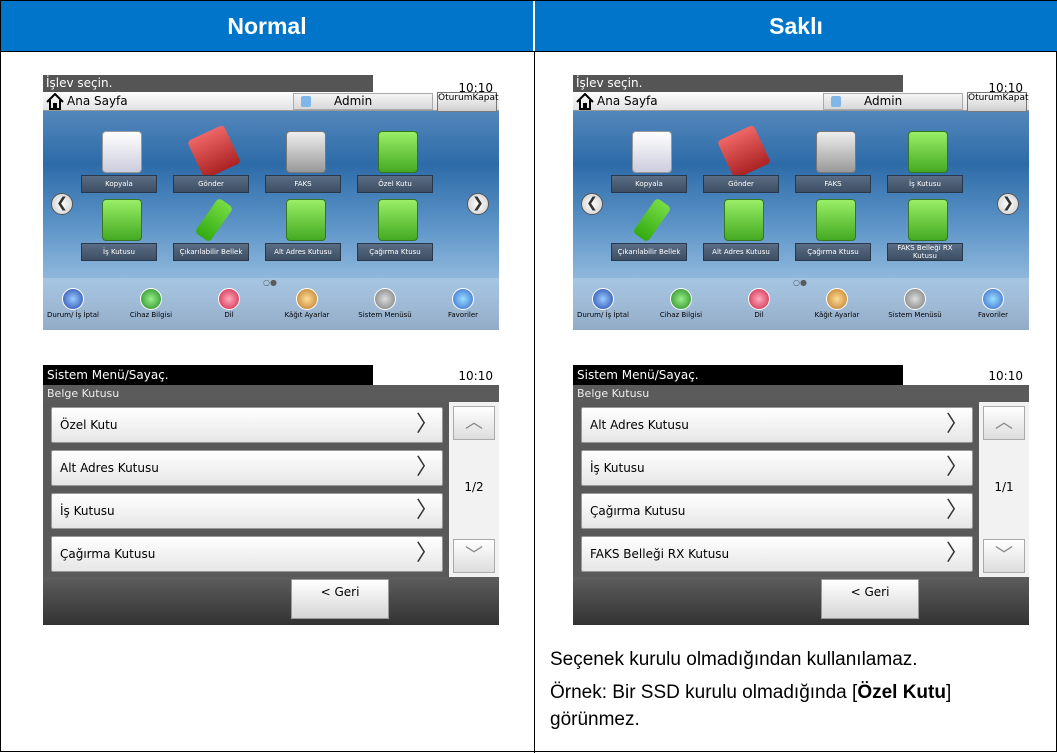 The height and width of the screenshot is (753, 1057). I want to click on menu-title: Sistem Menü/Sayaç., so click(208, 375).